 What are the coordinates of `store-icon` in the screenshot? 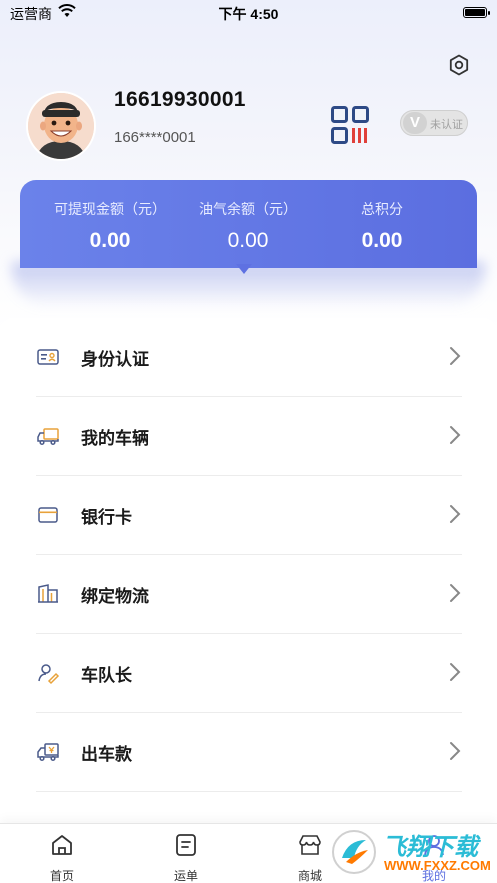 It's located at (310, 845).